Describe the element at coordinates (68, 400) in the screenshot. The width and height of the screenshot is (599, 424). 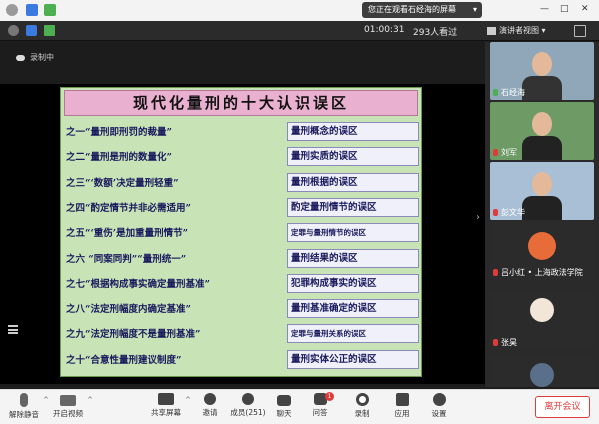
I see `camera-off-icon` at that location.